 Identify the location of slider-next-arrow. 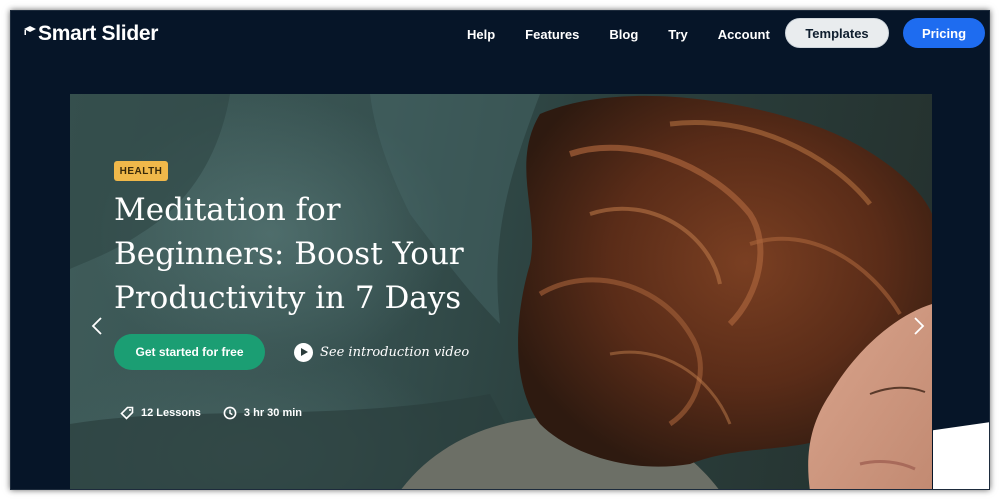
(918, 326).